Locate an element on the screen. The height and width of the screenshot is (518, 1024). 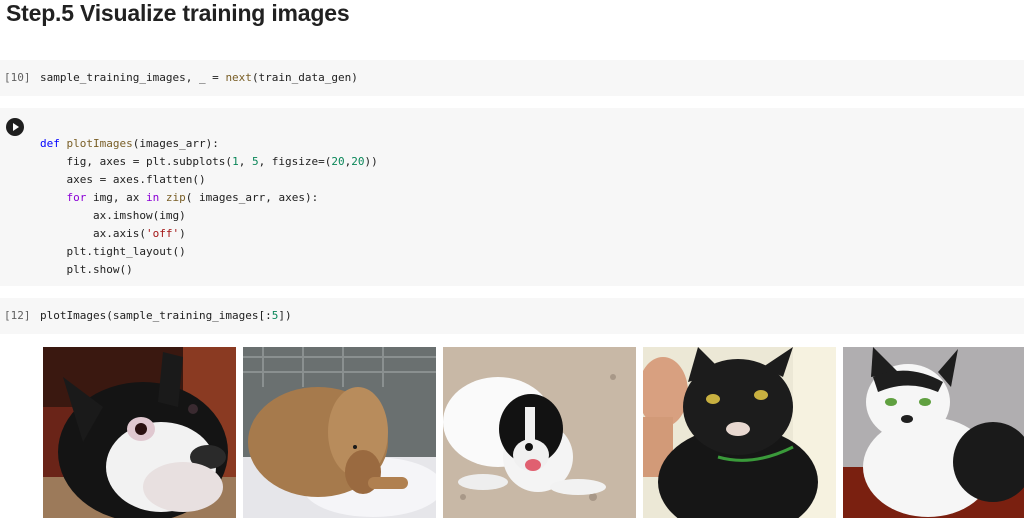
code-line: plt.show() is located at coordinates (86, 269).